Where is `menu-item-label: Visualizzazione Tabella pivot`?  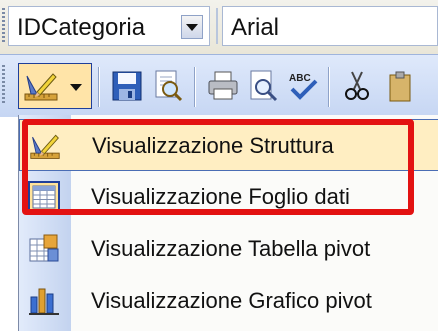 menu-item-label: Visualizzazione Tabella pivot is located at coordinates (231, 248).